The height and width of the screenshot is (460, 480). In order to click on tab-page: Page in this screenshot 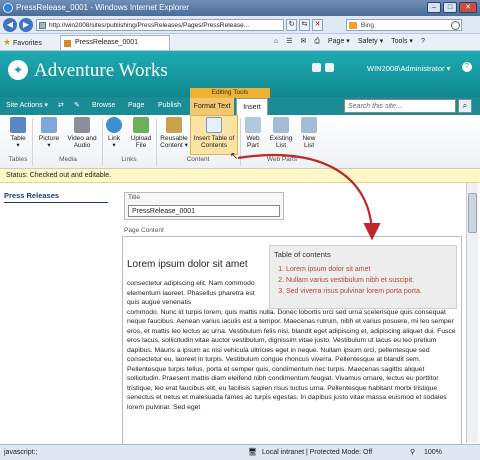, I will do `click(136, 106)`.